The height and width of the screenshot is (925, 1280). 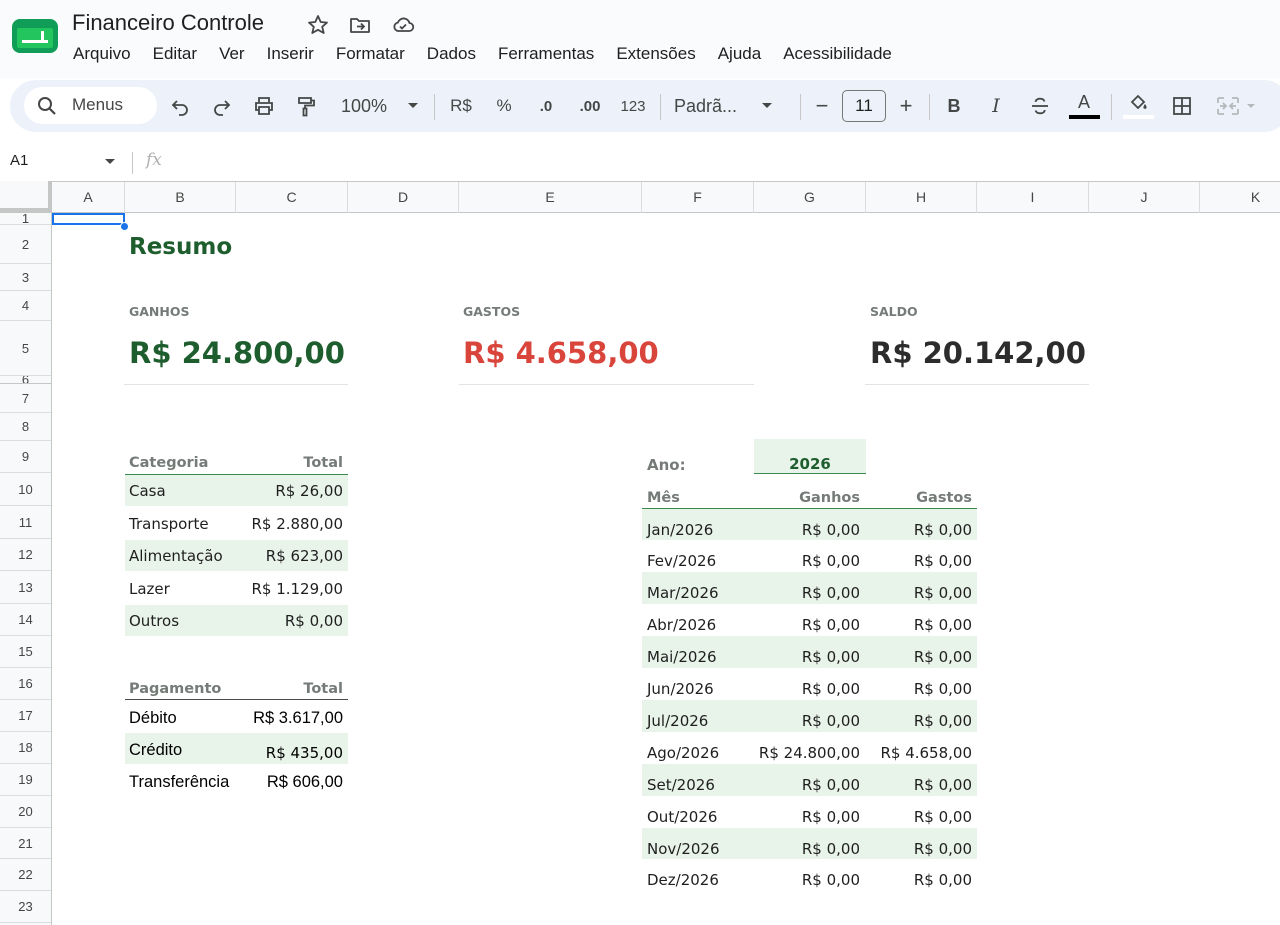 I want to click on menu-inserir: Inserir, so click(x=290, y=54).